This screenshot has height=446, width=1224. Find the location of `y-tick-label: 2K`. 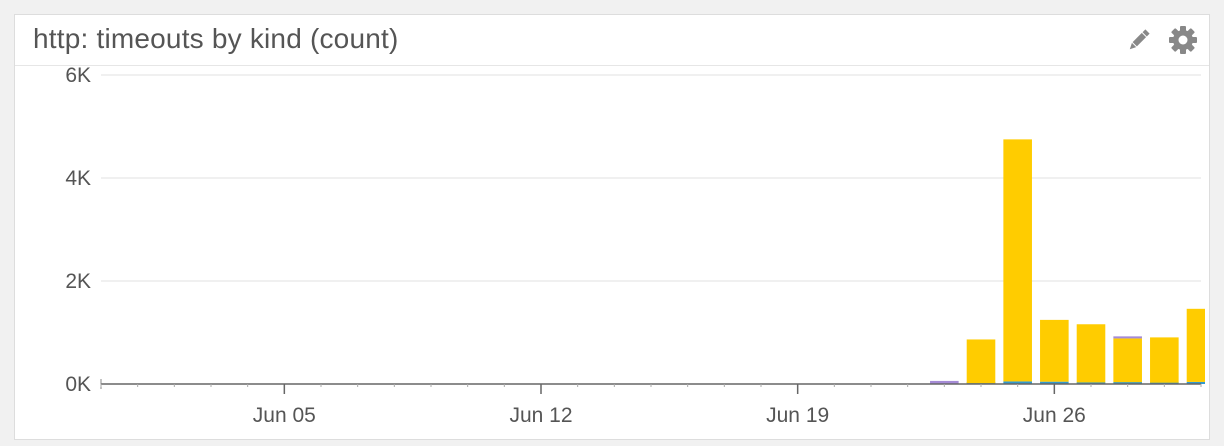

y-tick-label: 2K is located at coordinates (78, 281).